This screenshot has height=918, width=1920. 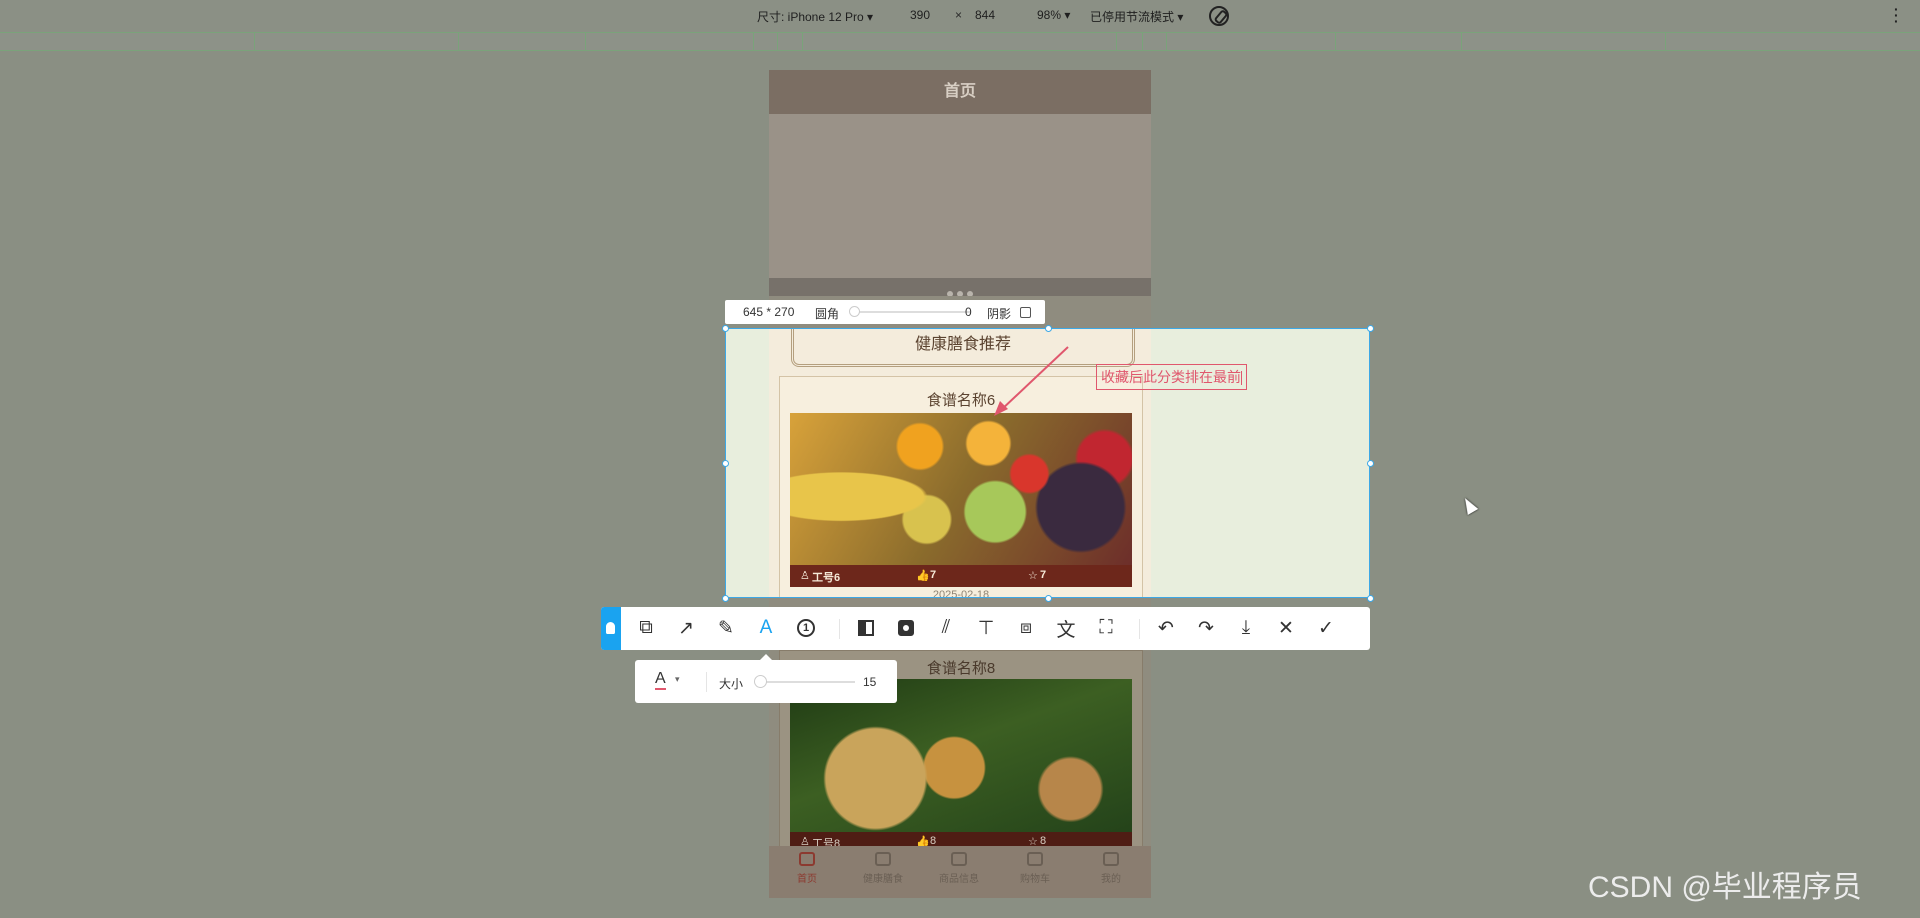 What do you see at coordinates (1246, 628) in the screenshot?
I see `download-icon: ⤓` at bounding box center [1246, 628].